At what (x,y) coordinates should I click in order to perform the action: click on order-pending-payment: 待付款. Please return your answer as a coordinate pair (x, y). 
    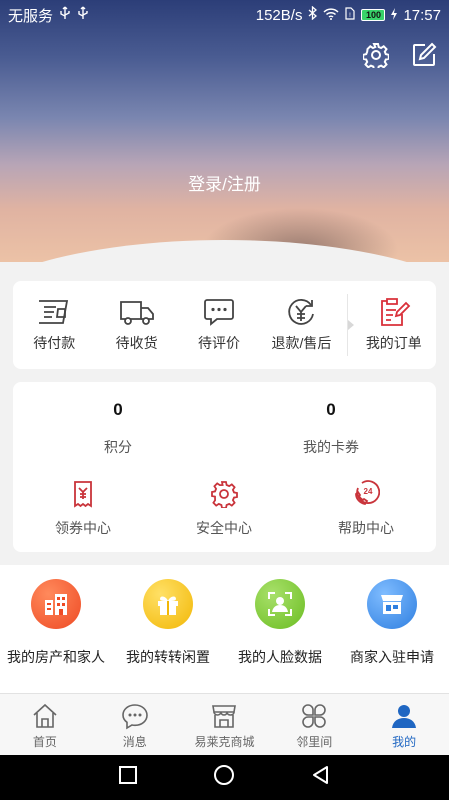
    Looking at the image, I should click on (54, 325).